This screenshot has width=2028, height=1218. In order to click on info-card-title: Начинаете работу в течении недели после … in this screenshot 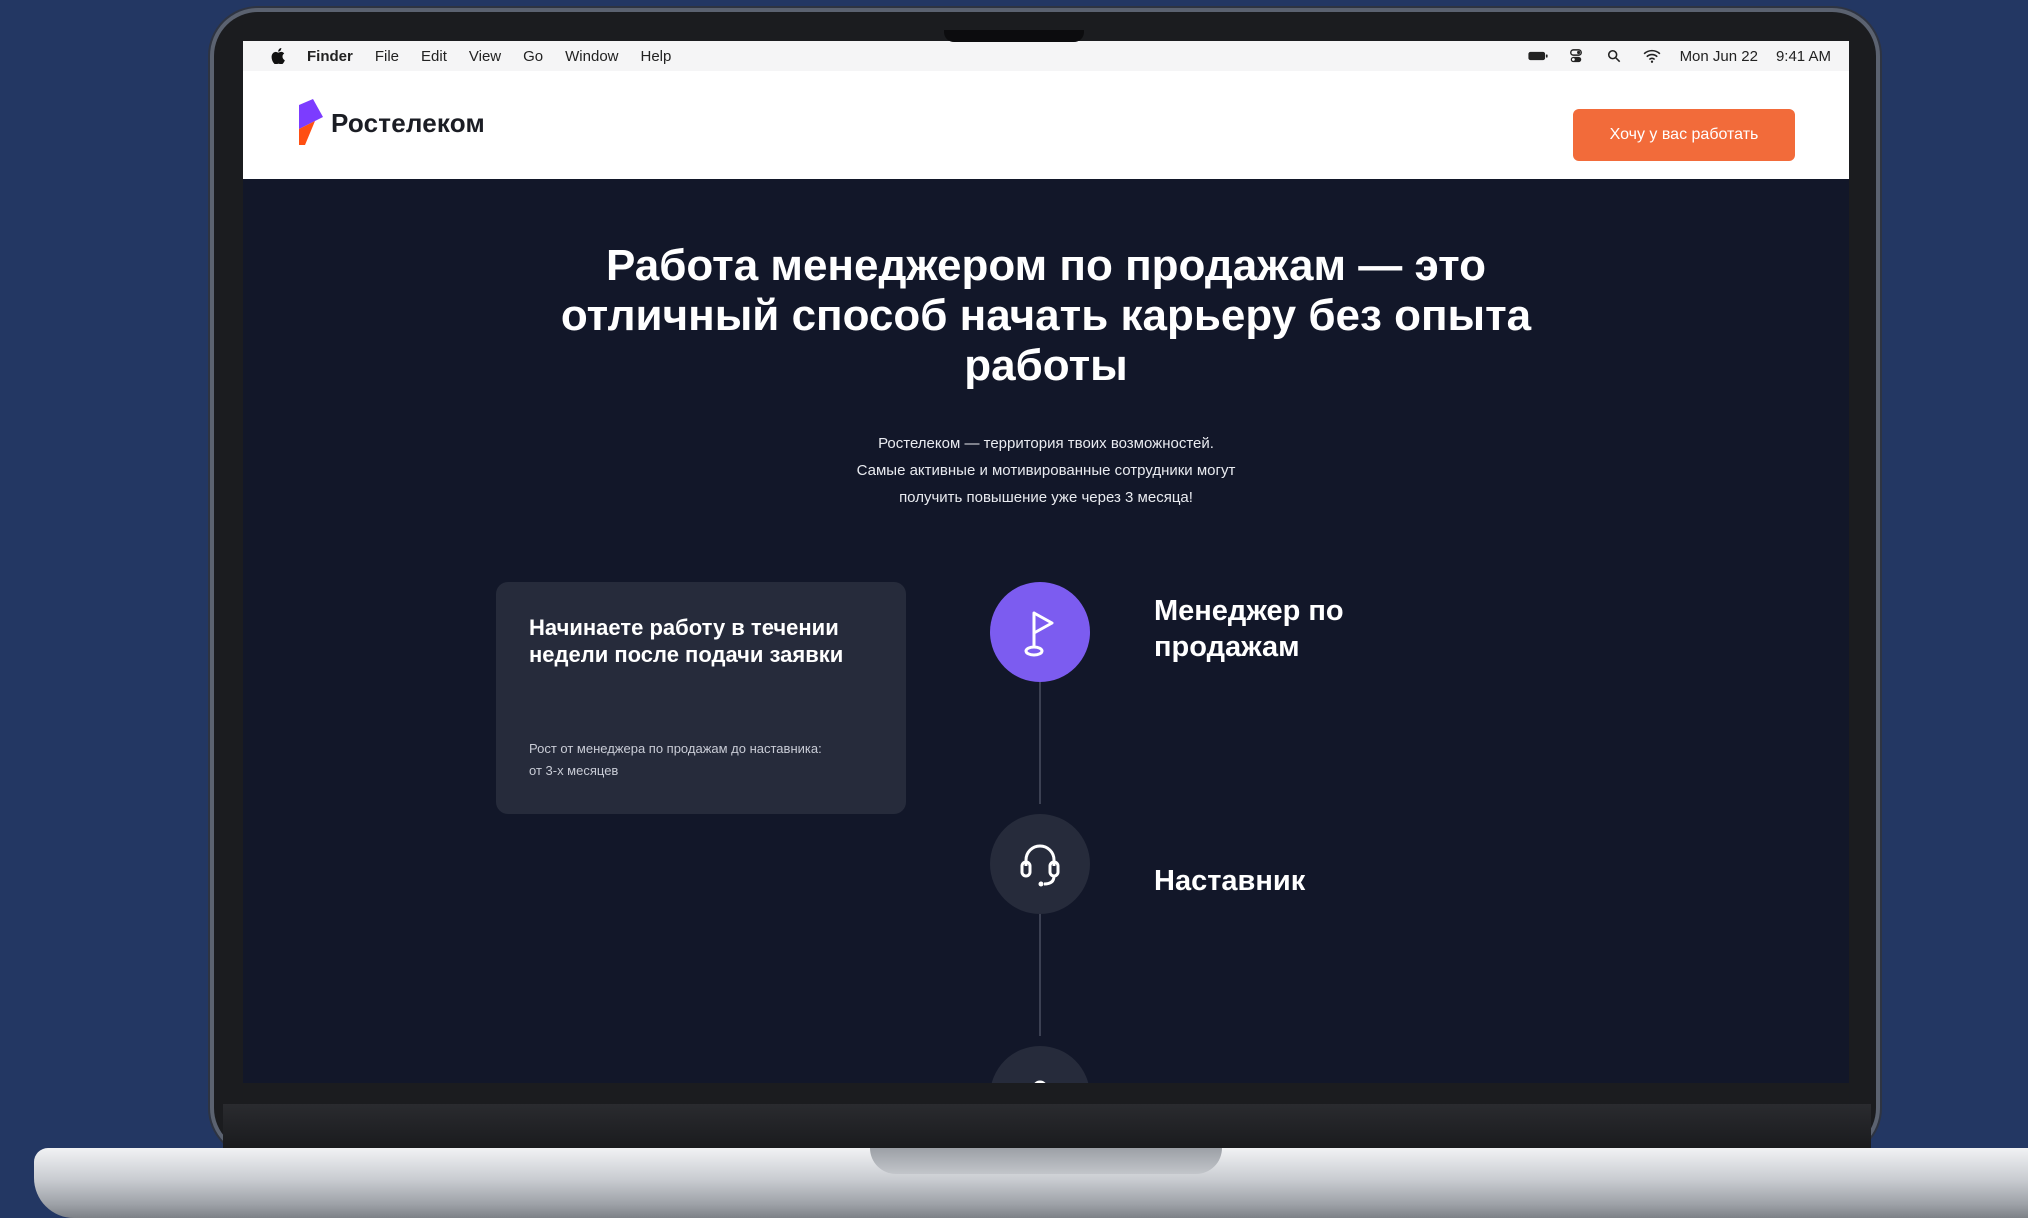, I will do `click(686, 641)`.